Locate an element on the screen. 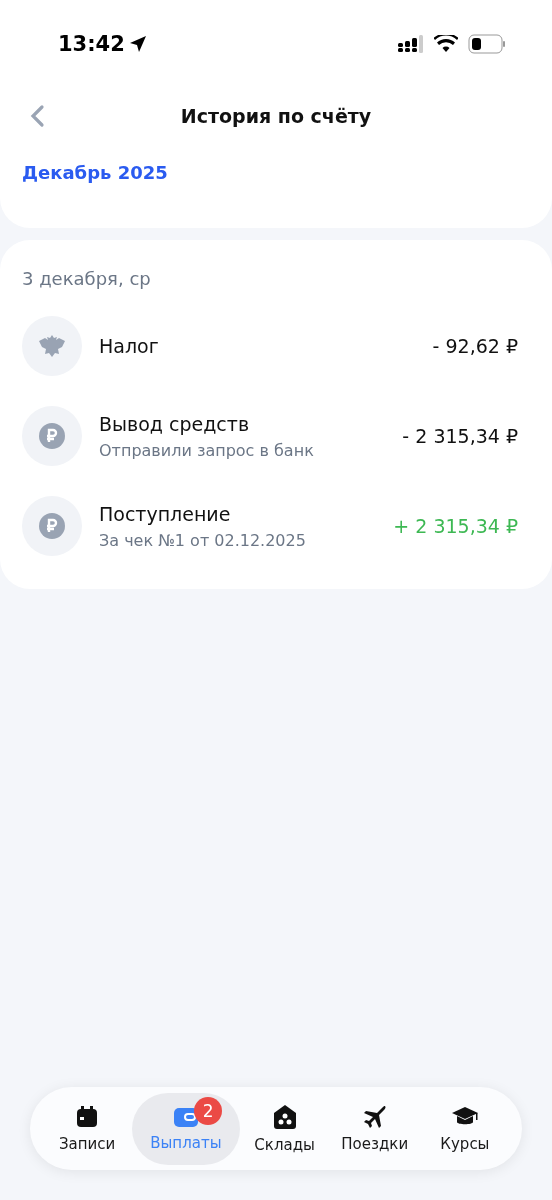 The height and width of the screenshot is (1200, 552). transaction-amount: - 92,62 ₽ is located at coordinates (475, 346).